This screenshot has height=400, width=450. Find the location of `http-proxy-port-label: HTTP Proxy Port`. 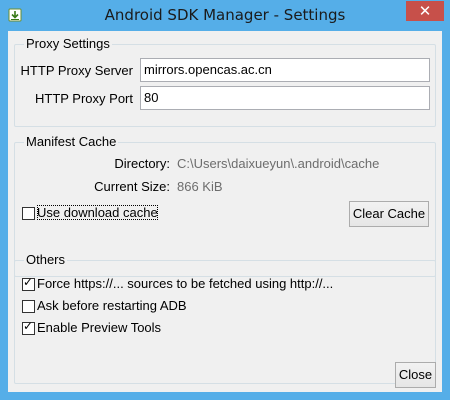

http-proxy-port-label: HTTP Proxy Port is located at coordinates (83, 98).